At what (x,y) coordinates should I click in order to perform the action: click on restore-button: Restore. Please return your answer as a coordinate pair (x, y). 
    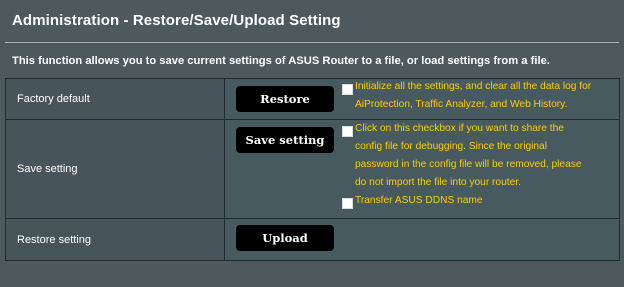
    Looking at the image, I should click on (285, 99).